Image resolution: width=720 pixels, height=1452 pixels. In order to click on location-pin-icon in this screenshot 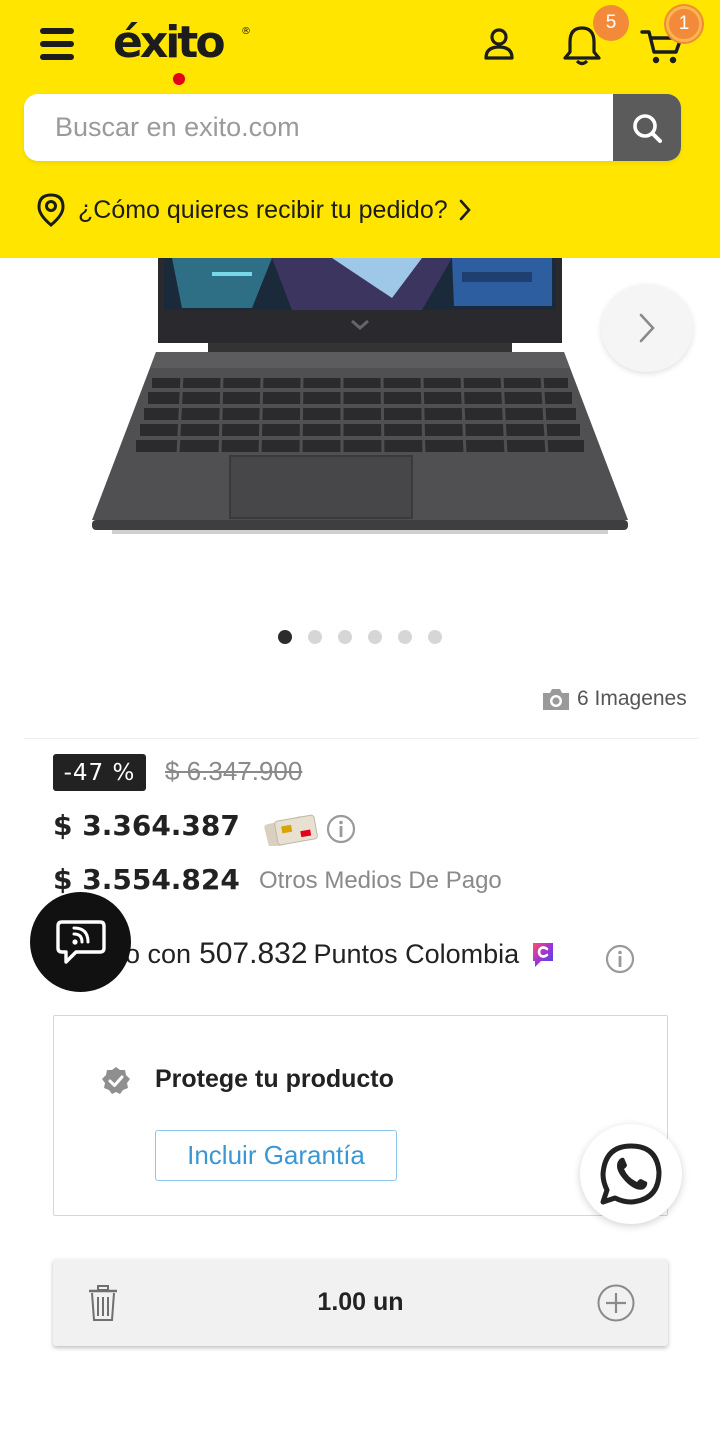, I will do `click(51, 210)`.